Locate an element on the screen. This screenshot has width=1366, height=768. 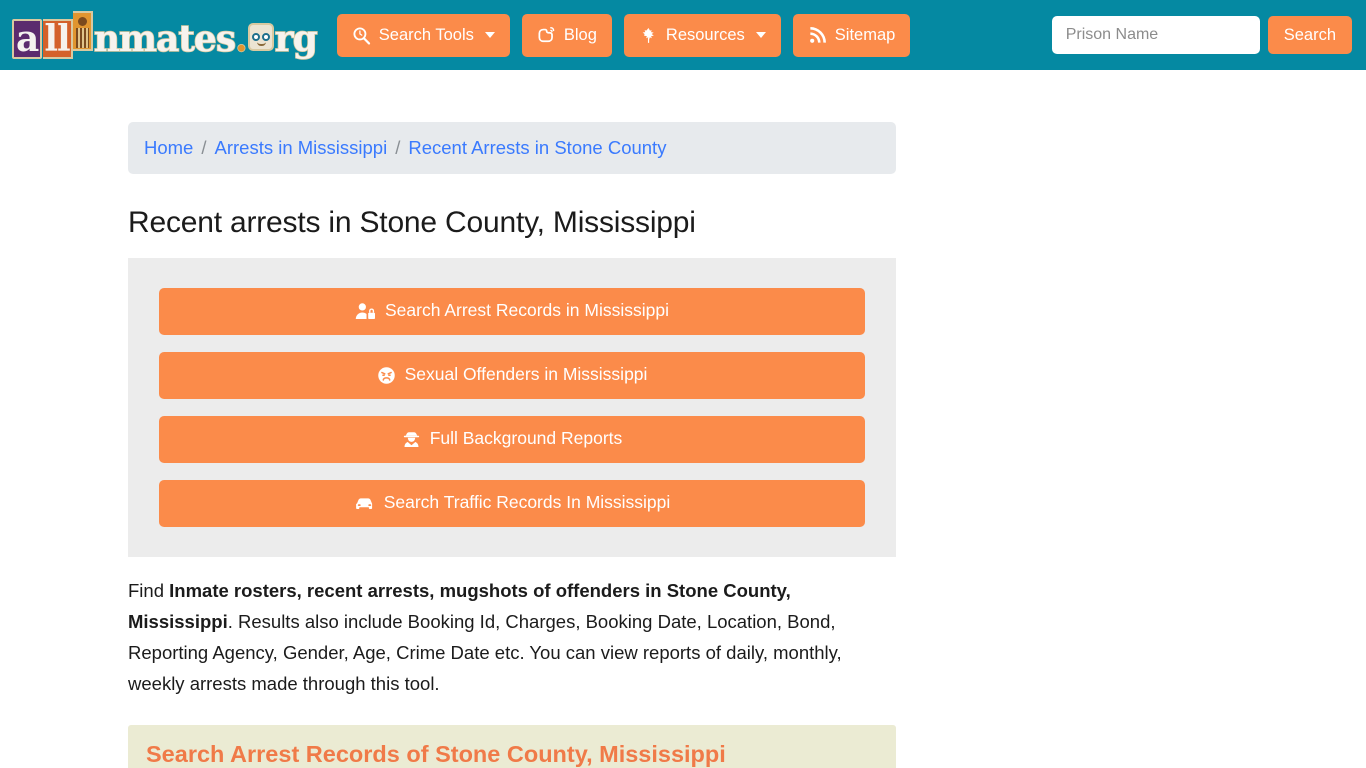
full-background-reports-button: Full Background Reports is located at coordinates (512, 439).